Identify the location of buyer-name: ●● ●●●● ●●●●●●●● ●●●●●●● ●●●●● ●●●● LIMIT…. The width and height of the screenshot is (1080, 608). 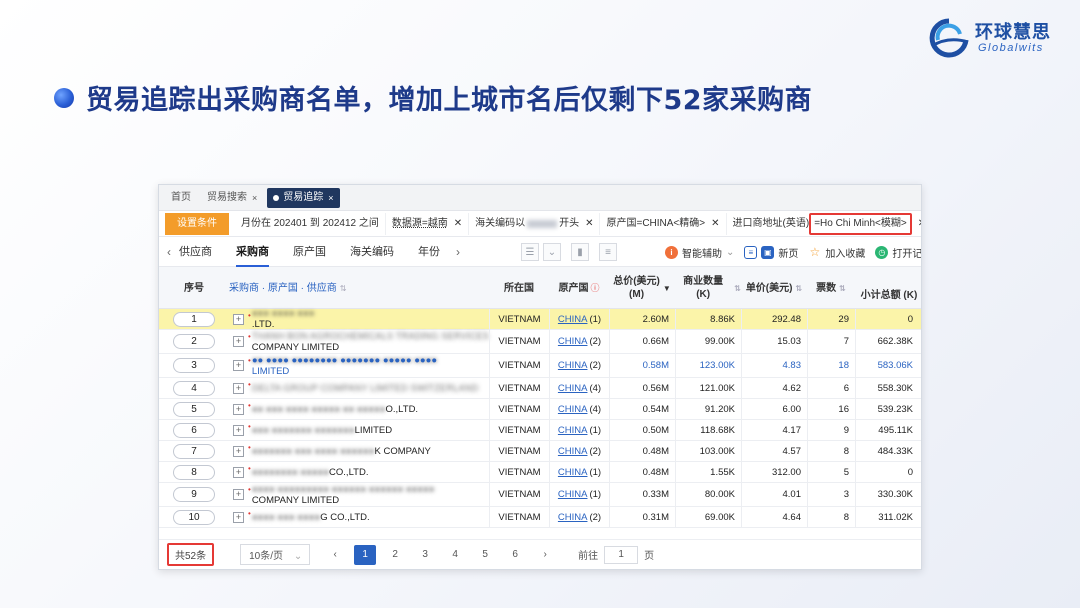
(344, 366).